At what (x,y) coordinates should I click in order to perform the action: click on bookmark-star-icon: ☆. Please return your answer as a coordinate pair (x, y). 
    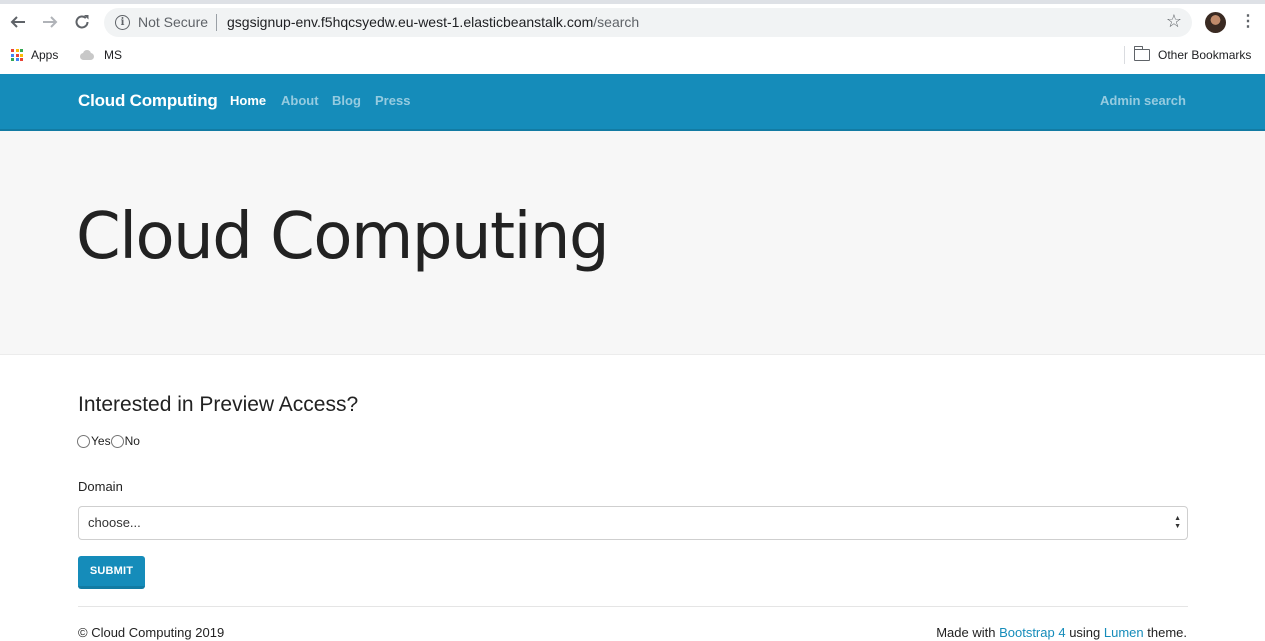
    Looking at the image, I should click on (1174, 21).